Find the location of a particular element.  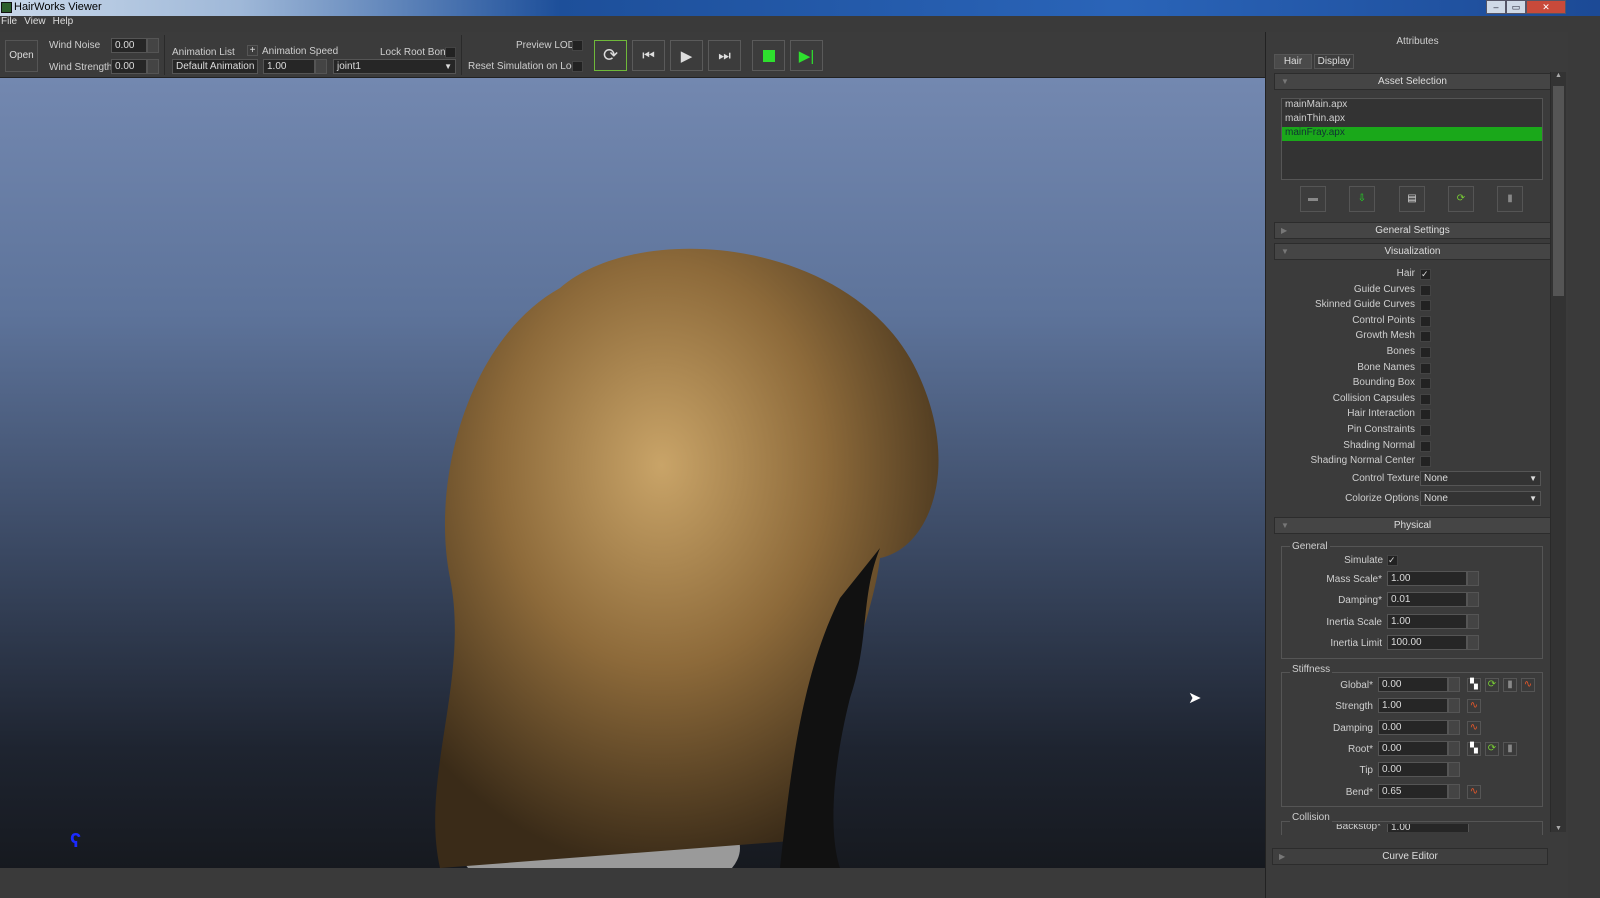

menu-file: File is located at coordinates (9, 21).